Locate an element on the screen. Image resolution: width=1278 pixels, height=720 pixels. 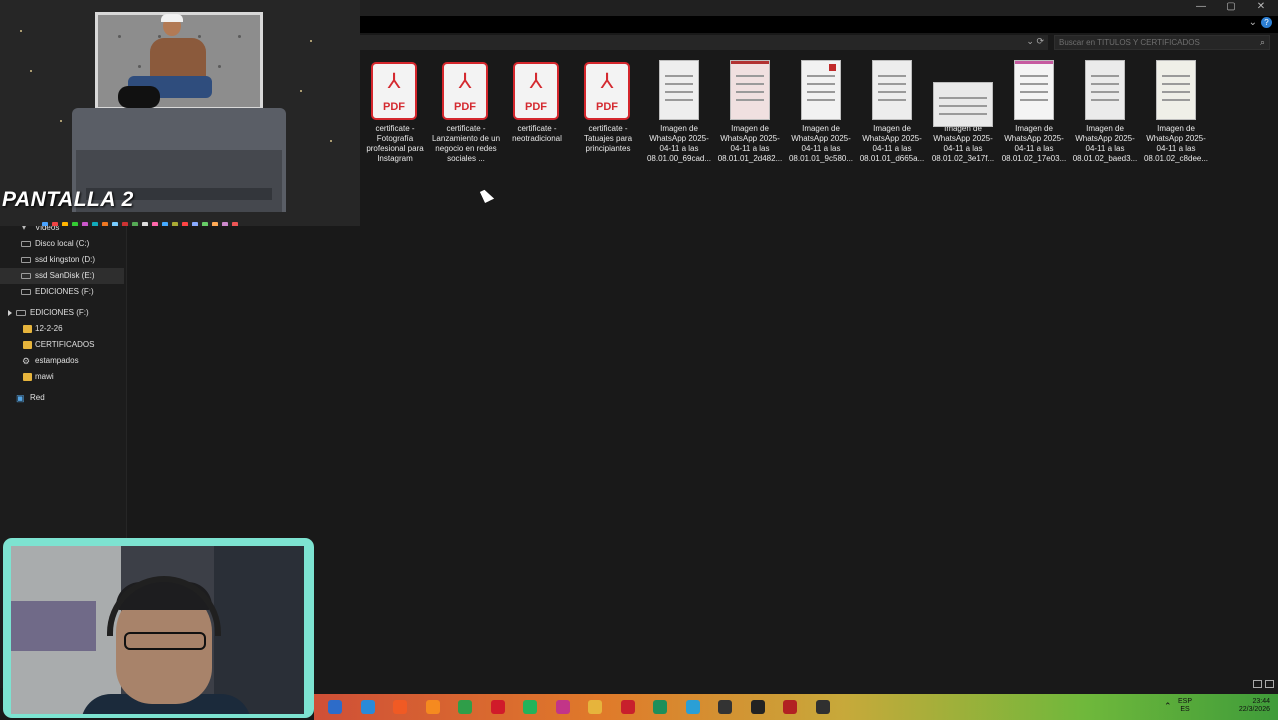
chevron-right-icon is located at coordinates (10, 313).